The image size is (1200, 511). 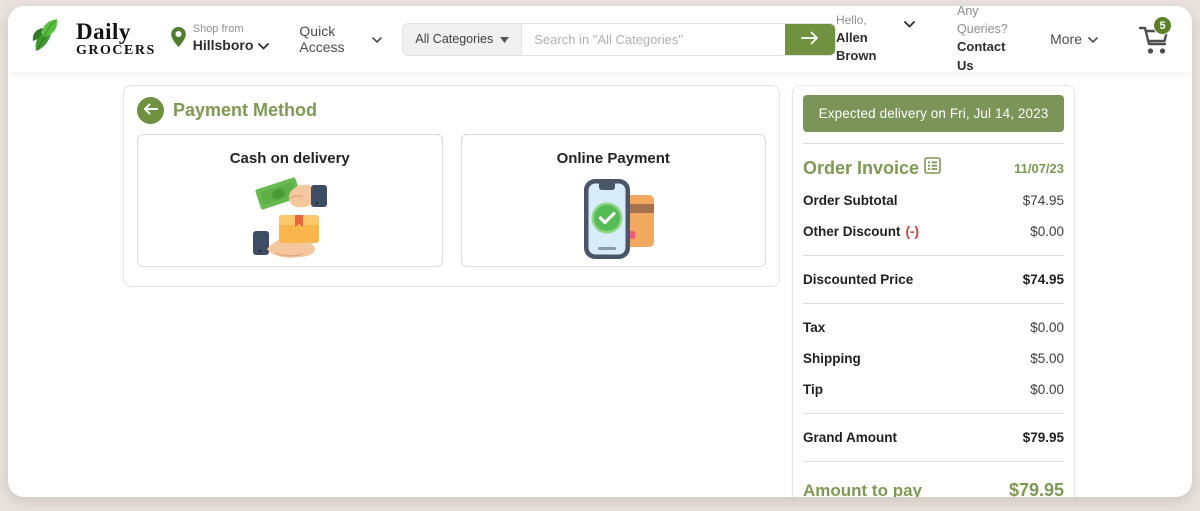 I want to click on payment-header: Payment Method, so click(x=451, y=110).